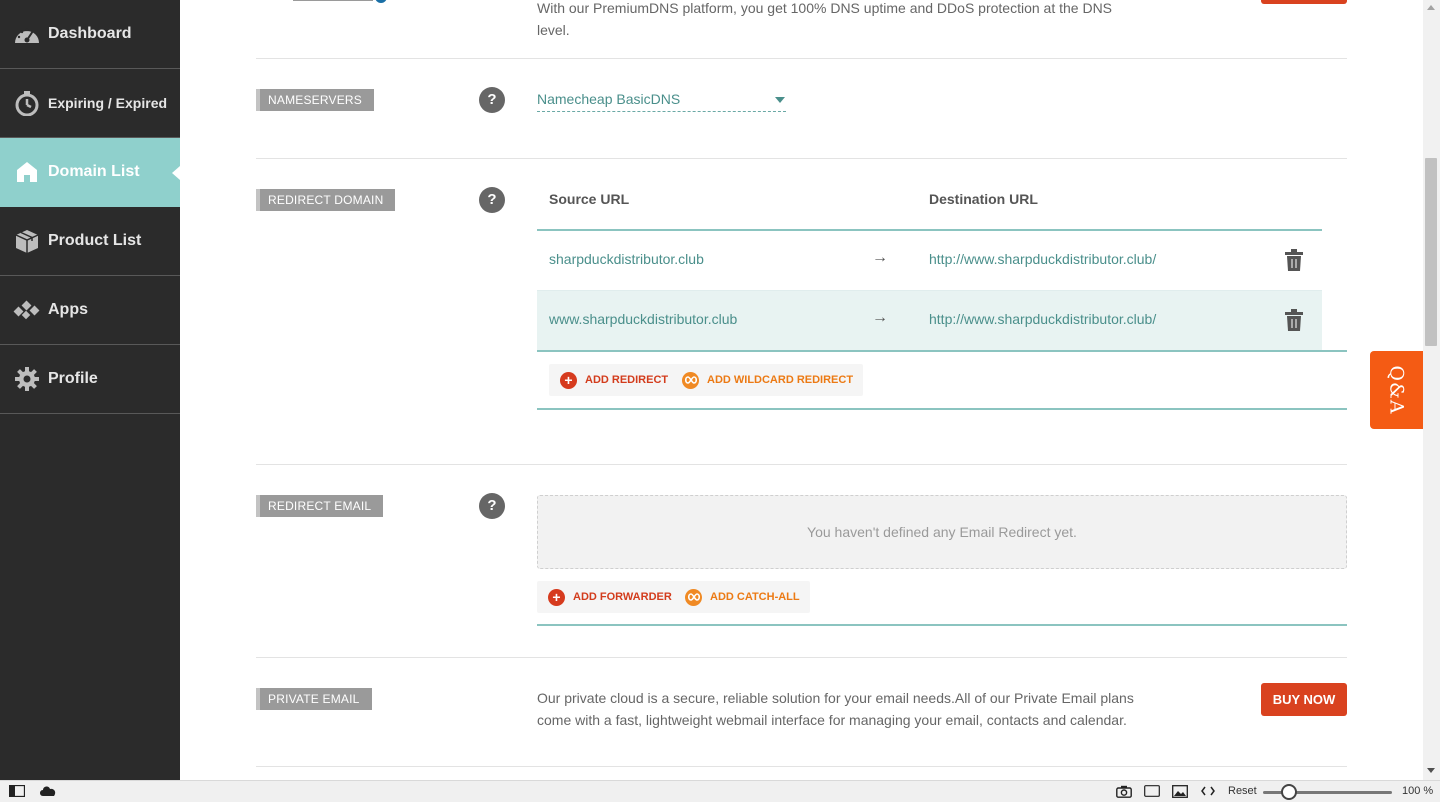  What do you see at coordinates (1431, 7) in the screenshot?
I see `scroll-up-arrow-icon` at bounding box center [1431, 7].